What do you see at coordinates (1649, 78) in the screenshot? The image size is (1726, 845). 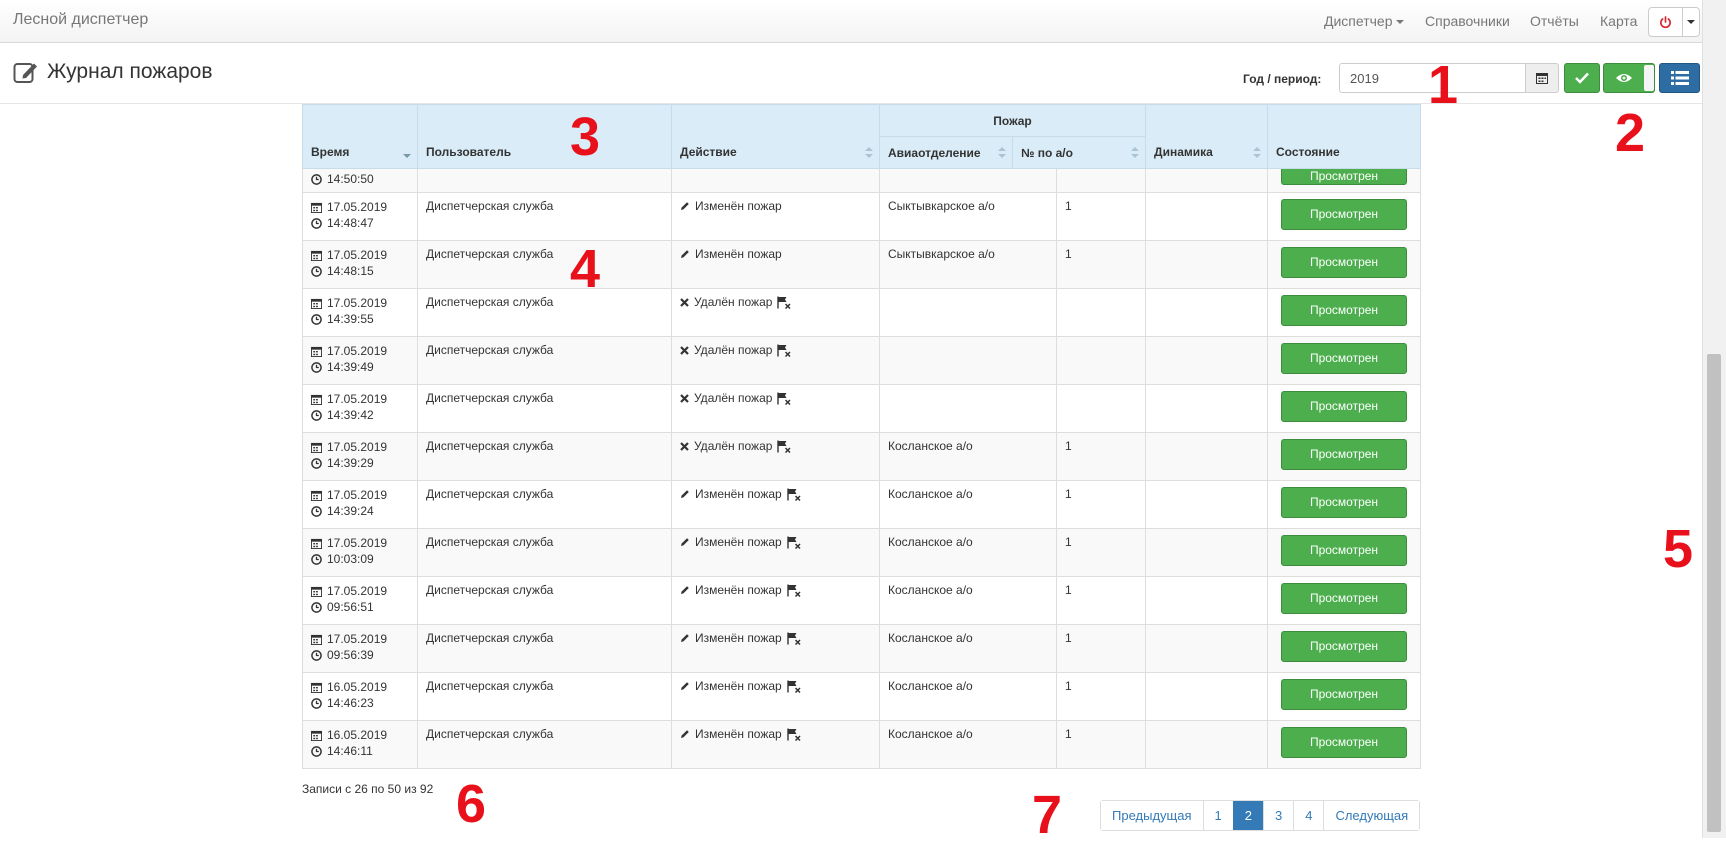 I see `toggle-knob` at bounding box center [1649, 78].